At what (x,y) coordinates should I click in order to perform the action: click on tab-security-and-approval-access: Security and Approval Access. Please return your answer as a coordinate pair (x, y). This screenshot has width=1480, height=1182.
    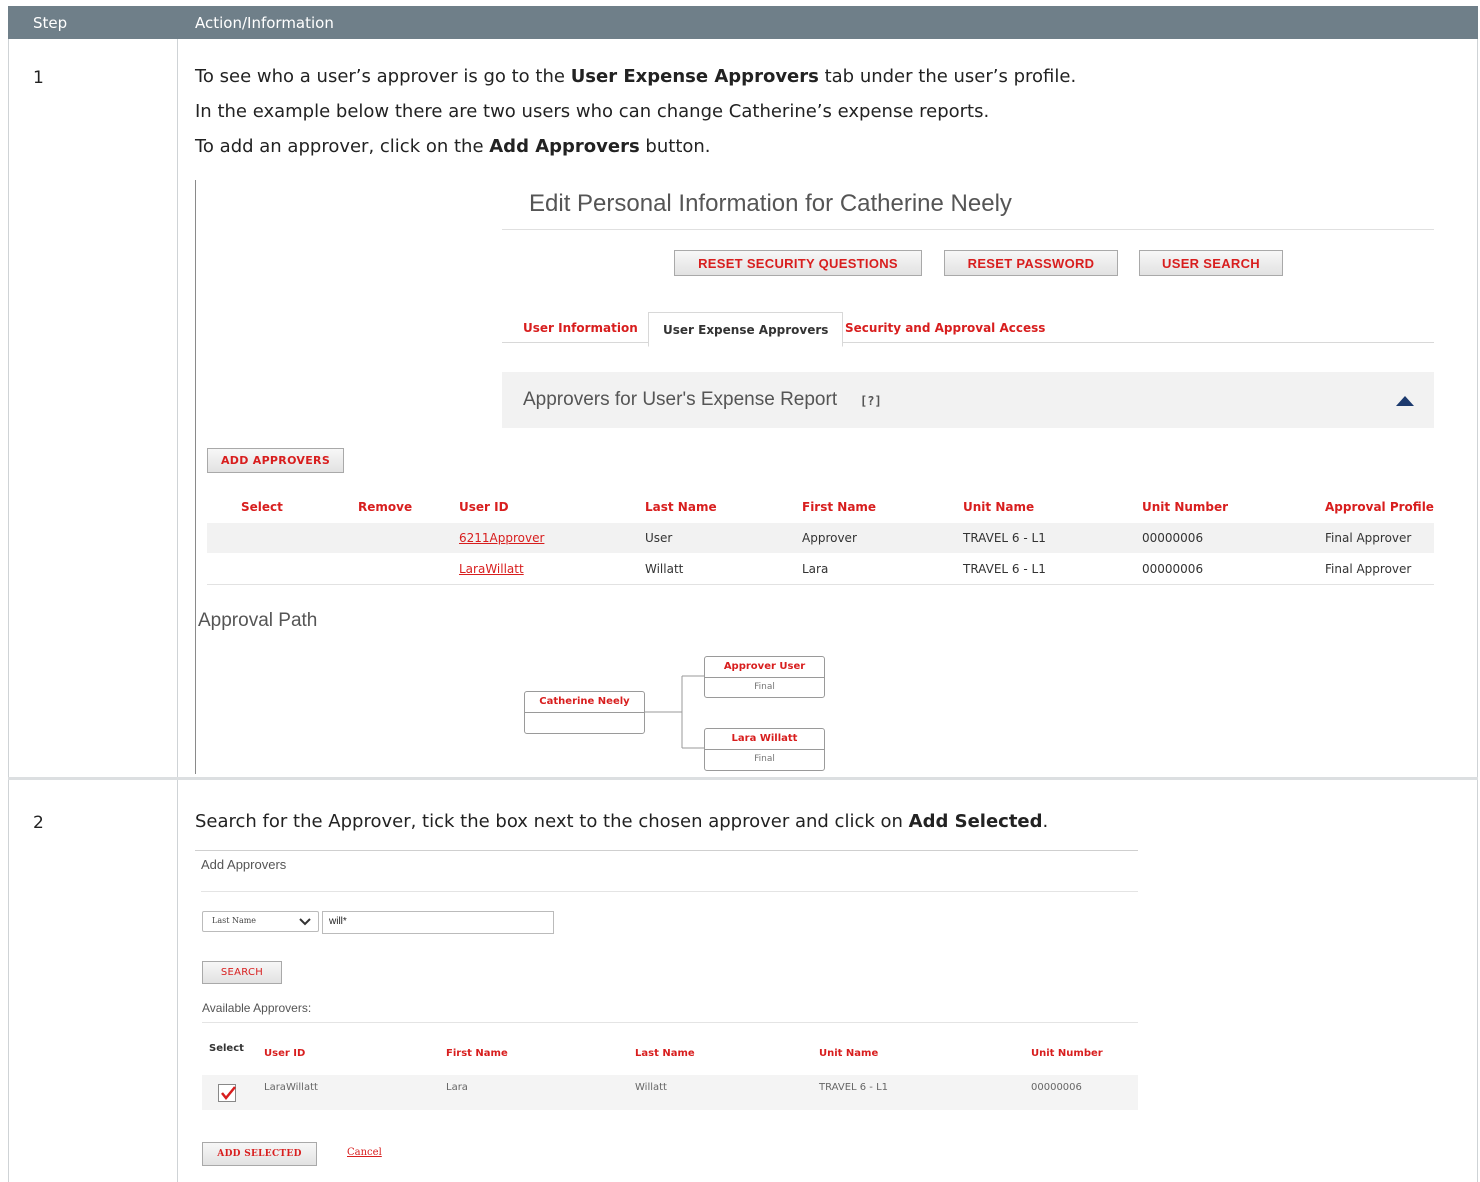
    Looking at the image, I should click on (945, 328).